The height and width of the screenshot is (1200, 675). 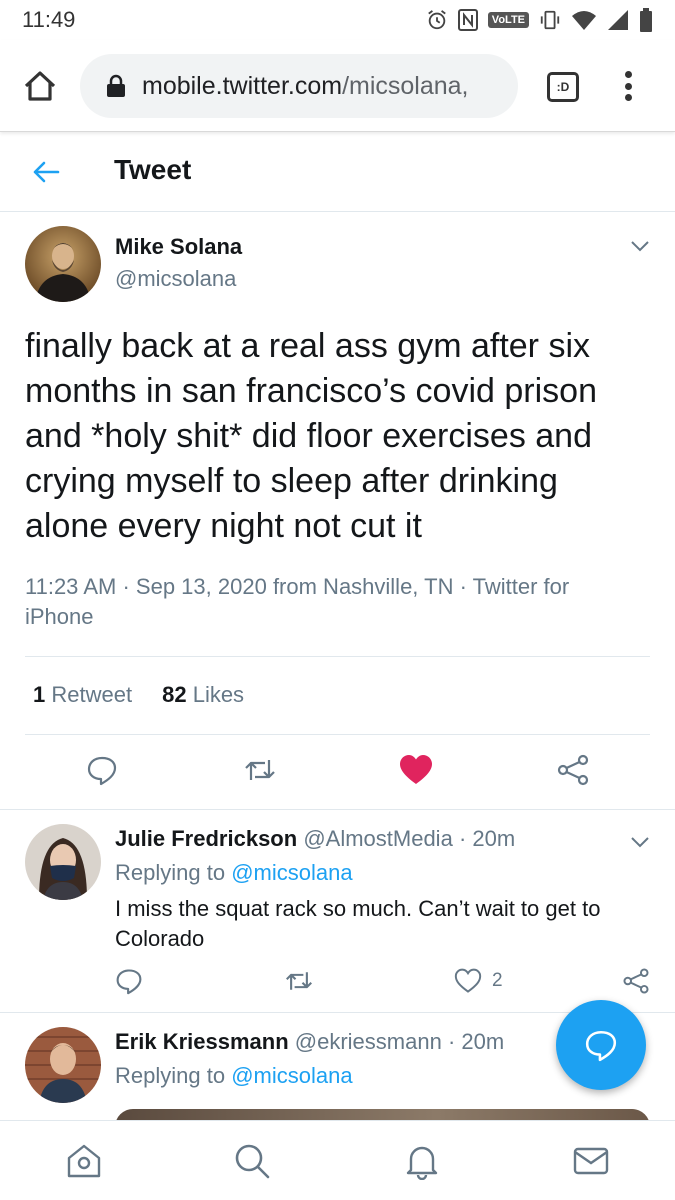 I want to click on author-handle: @micsolana, so click(x=175, y=279).